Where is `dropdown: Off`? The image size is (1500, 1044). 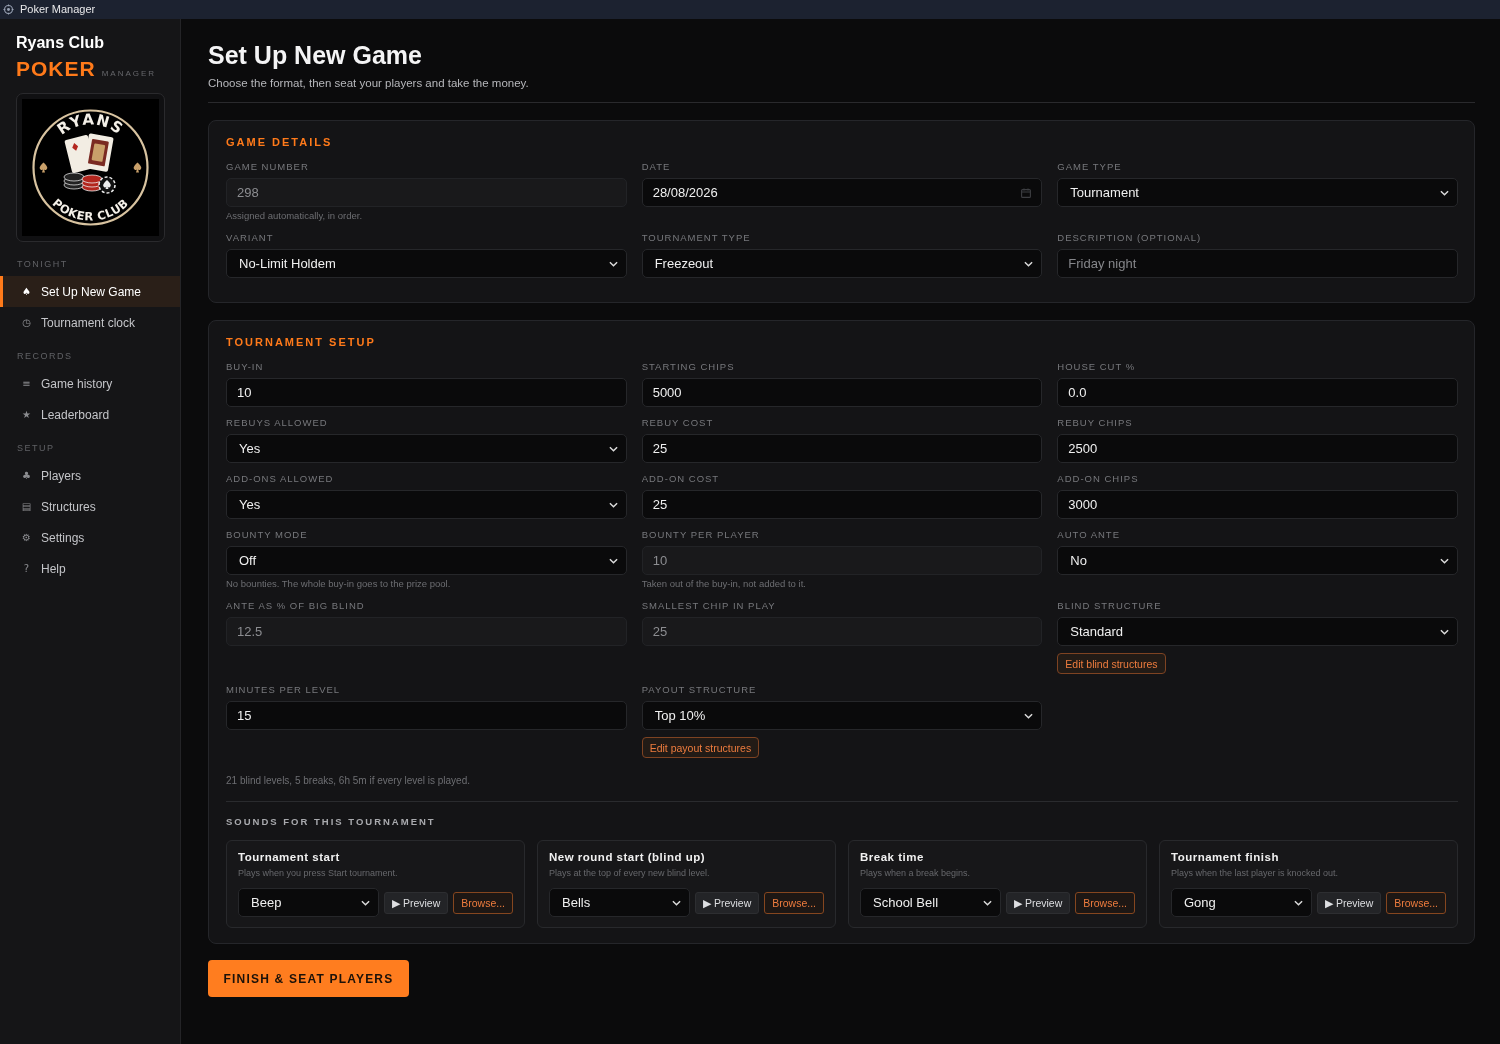
dropdown: Off is located at coordinates (426, 560).